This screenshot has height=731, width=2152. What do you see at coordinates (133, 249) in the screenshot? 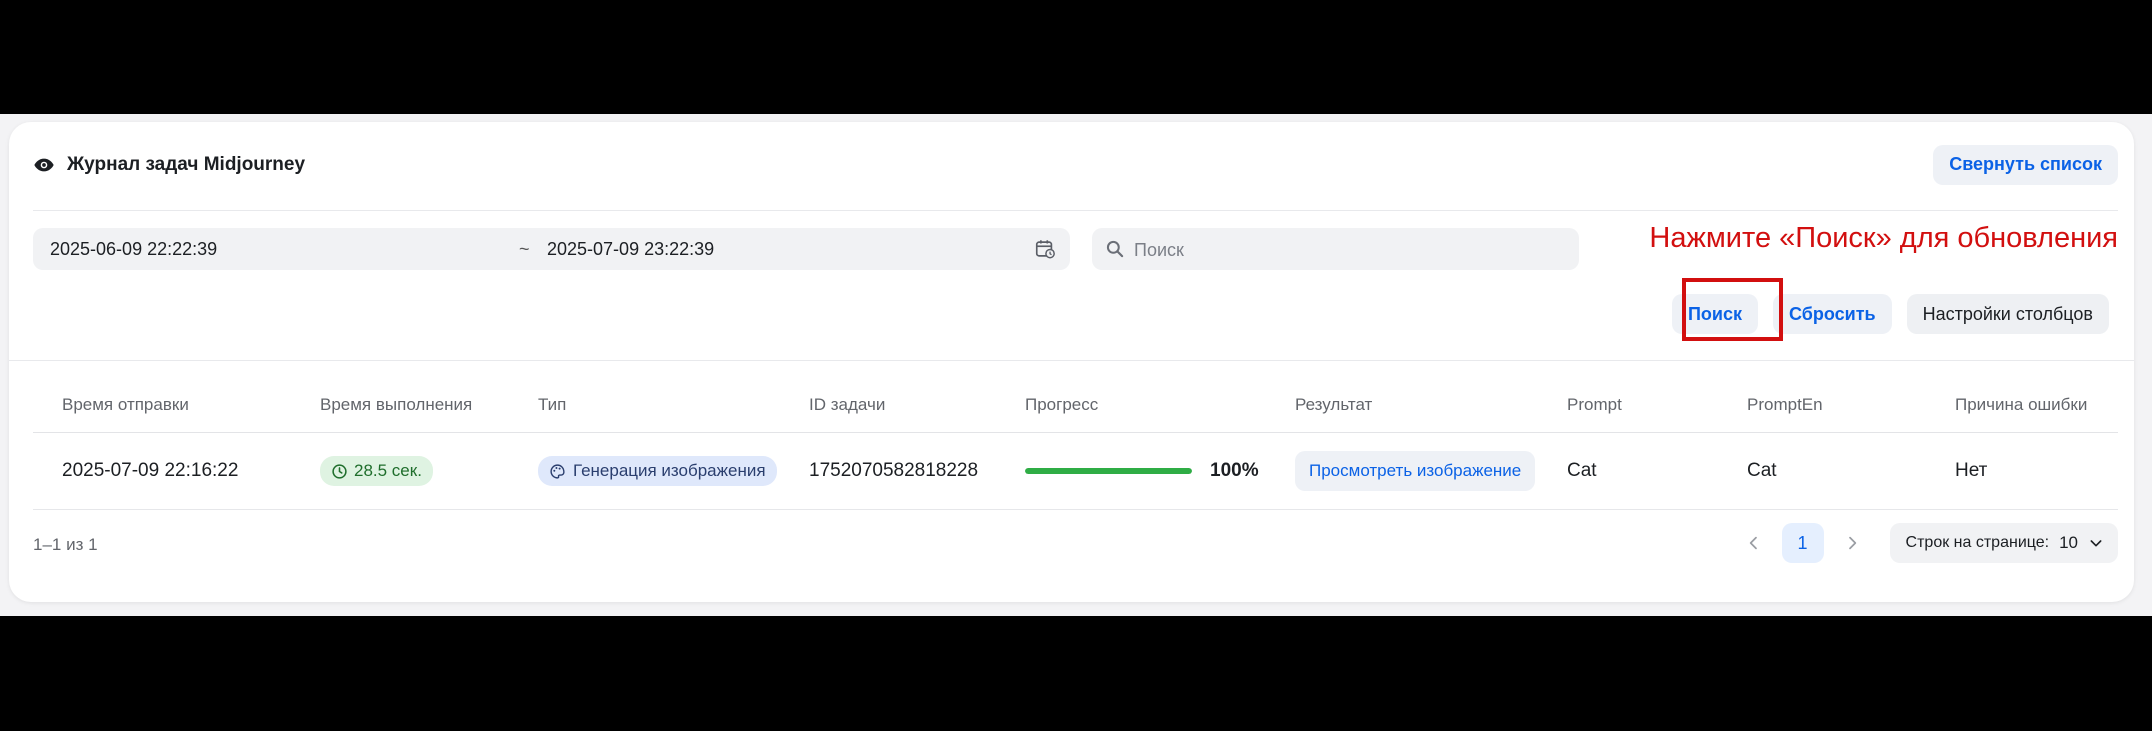
I see `date-start: 2025-06-09 22:22:39` at bounding box center [133, 249].